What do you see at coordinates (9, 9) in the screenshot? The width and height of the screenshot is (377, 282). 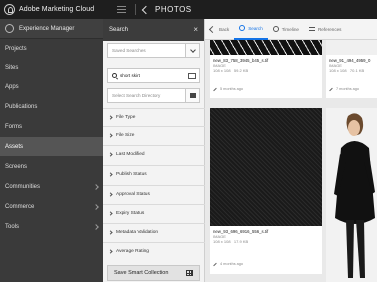 I see `adobe-logo-icon` at bounding box center [9, 9].